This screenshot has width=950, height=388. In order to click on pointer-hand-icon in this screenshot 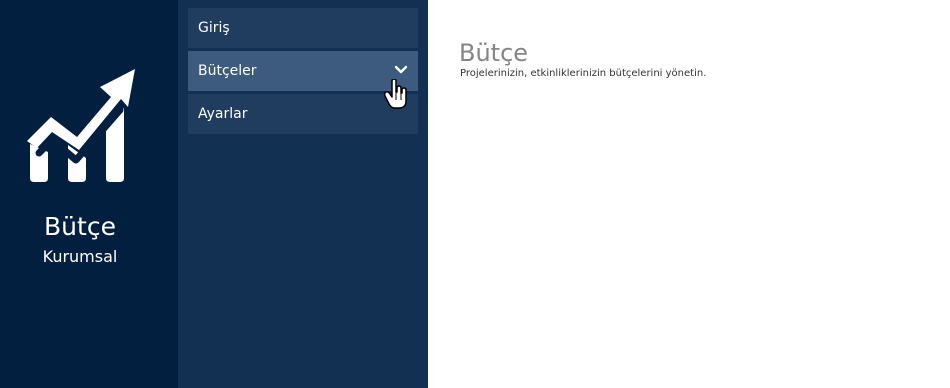, I will do `click(395, 94)`.